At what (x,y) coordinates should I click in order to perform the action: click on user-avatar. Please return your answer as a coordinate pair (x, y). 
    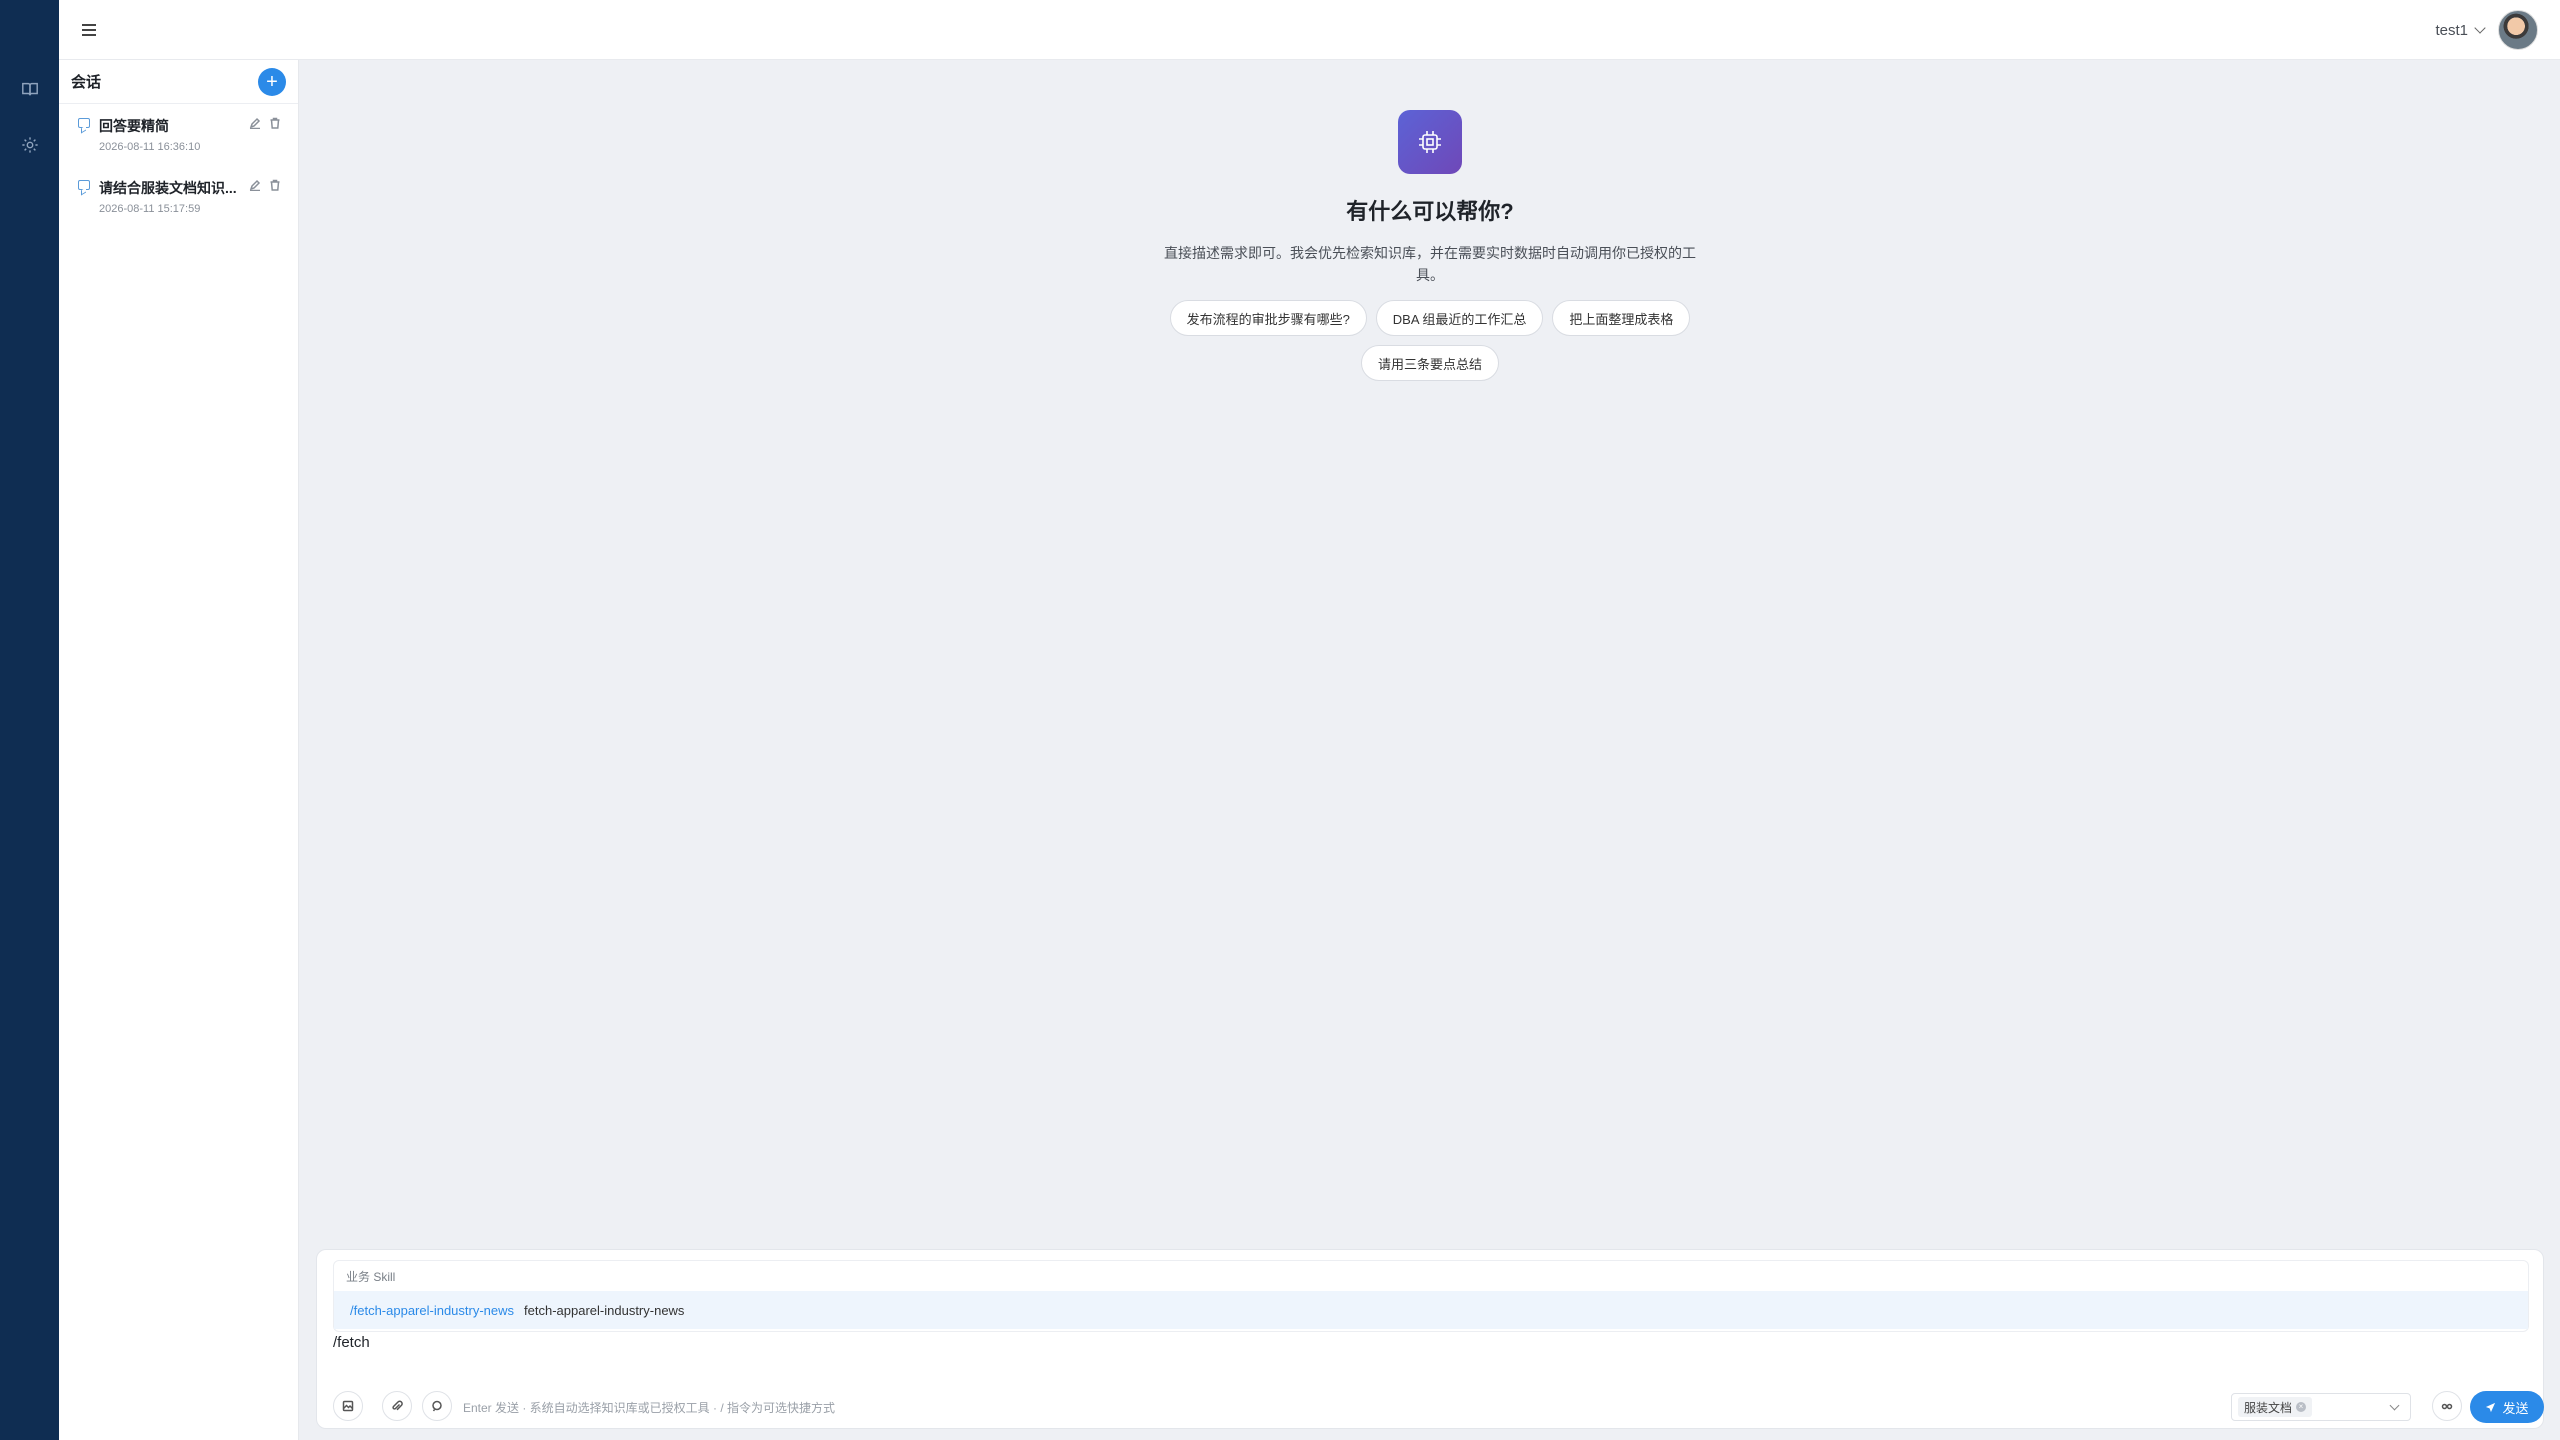
    Looking at the image, I should click on (2518, 30).